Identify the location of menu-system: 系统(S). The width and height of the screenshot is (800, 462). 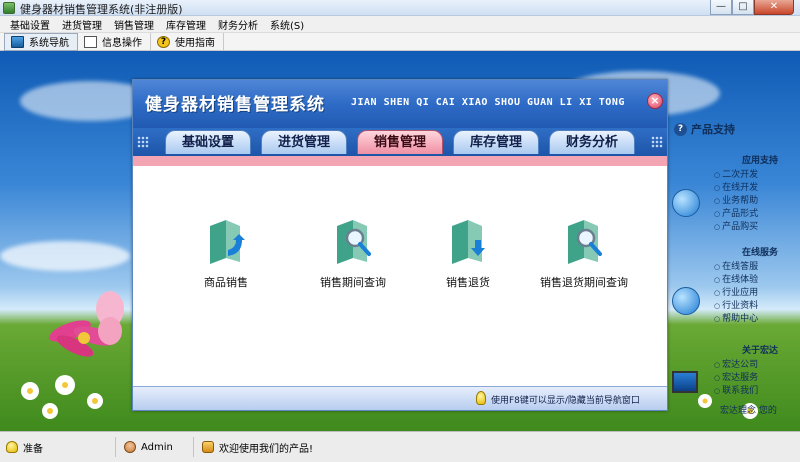
(287, 24).